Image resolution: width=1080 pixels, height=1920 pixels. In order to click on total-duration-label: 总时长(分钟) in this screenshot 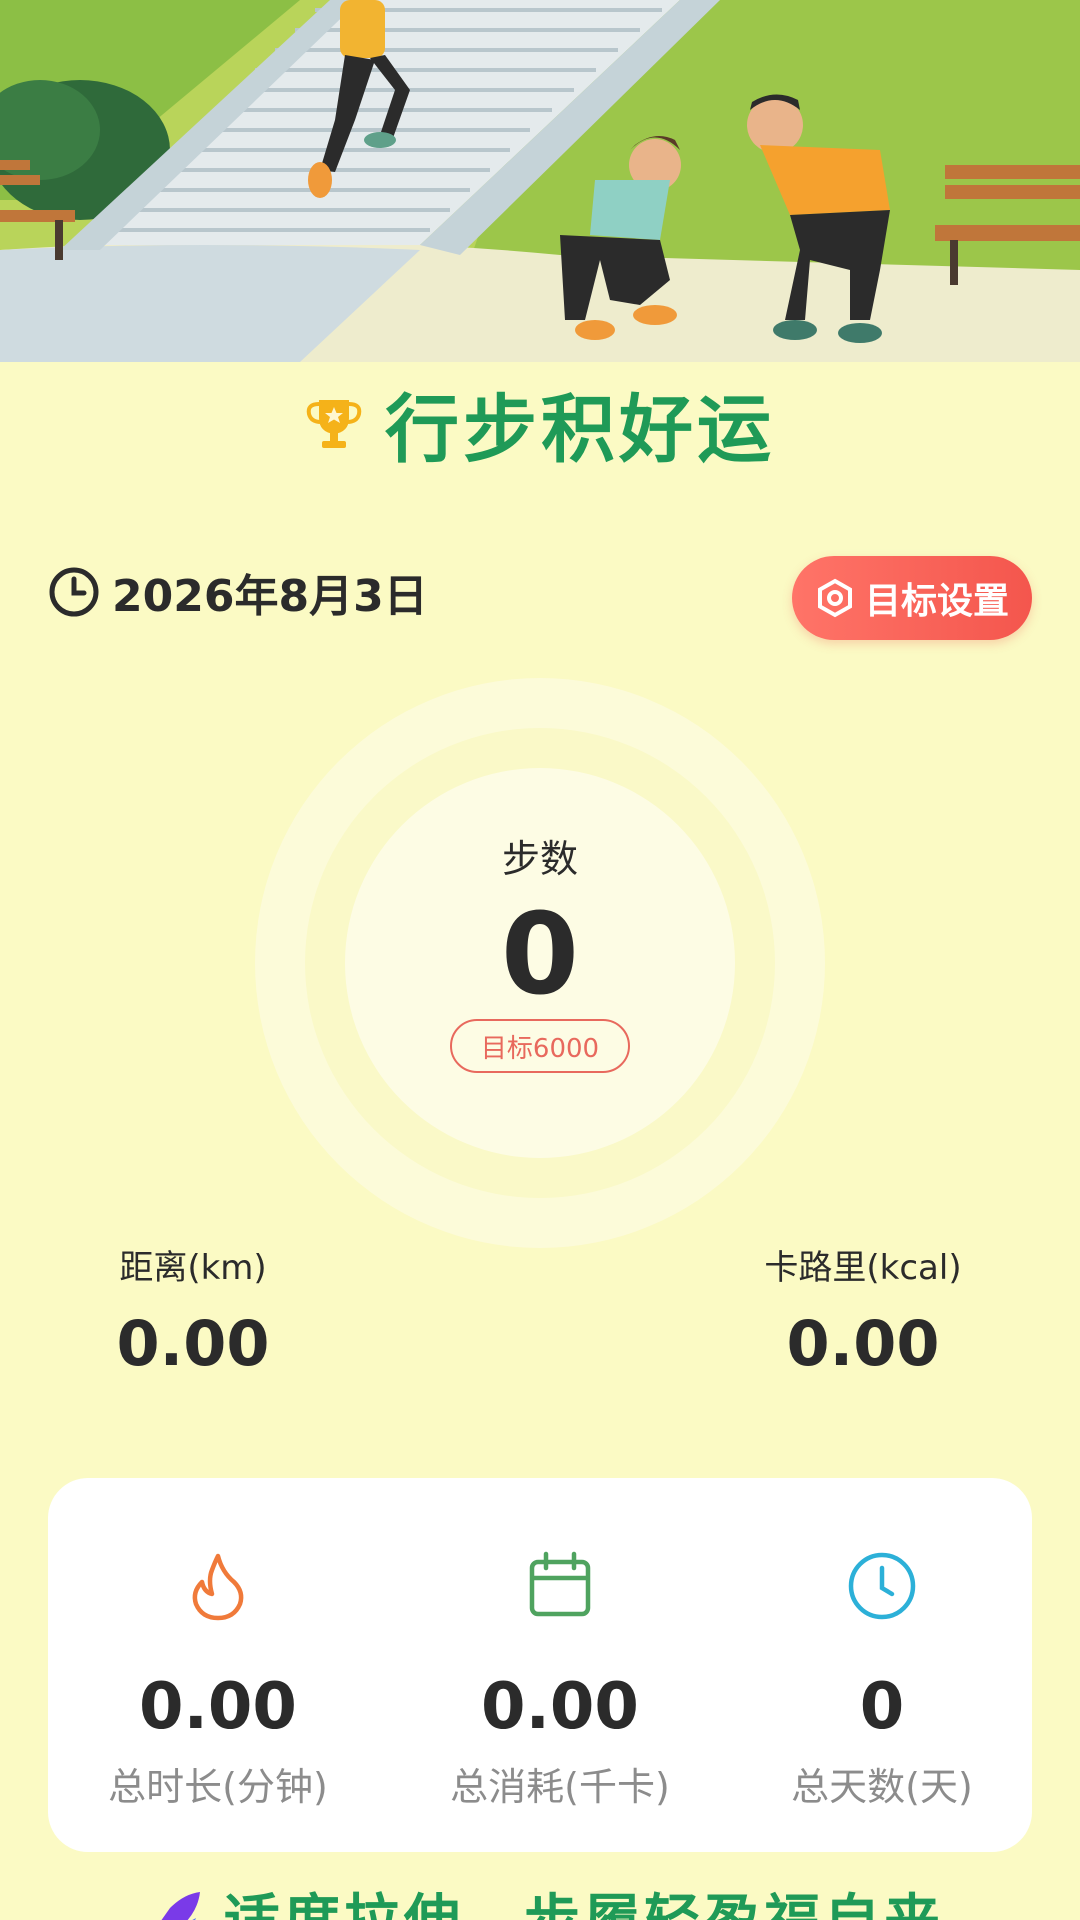, I will do `click(218, 1787)`.